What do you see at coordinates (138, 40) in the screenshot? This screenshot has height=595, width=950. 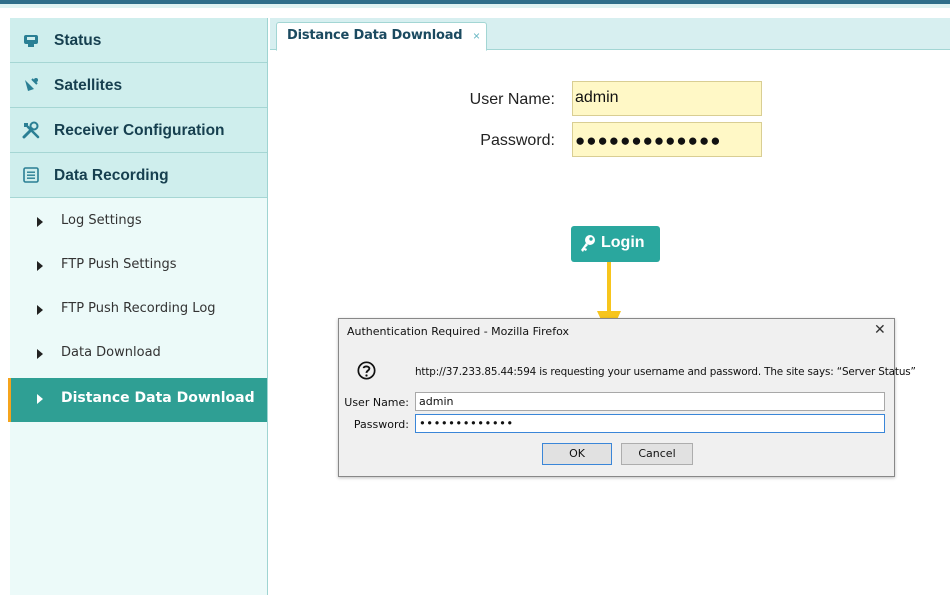 I see `sidebar-section-status: Status` at bounding box center [138, 40].